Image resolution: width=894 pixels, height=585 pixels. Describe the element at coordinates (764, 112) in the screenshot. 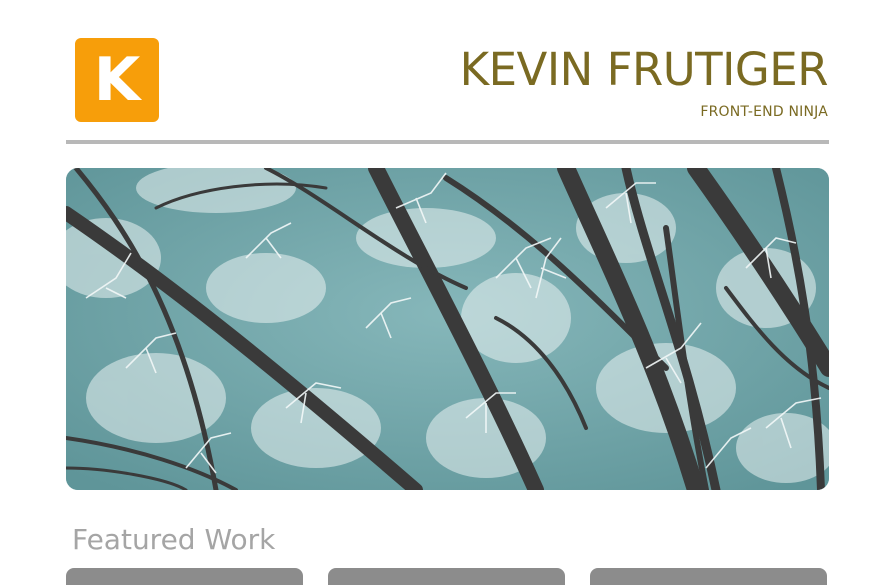

I see `tagline: FRONT-END NINJA` at that location.